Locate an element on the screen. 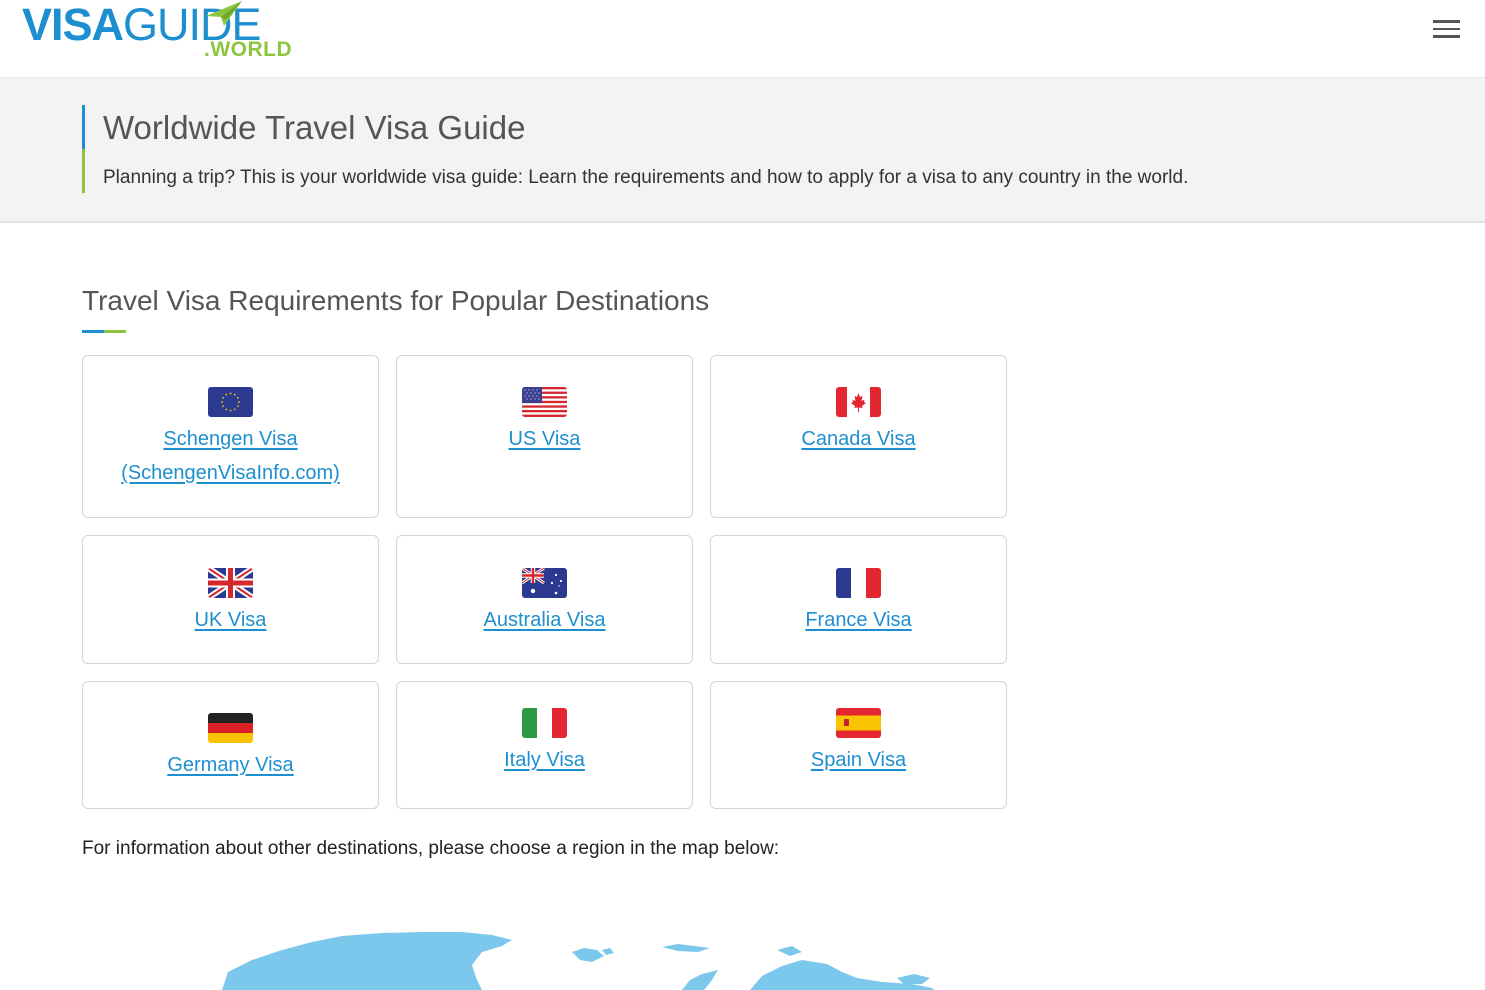  spain-visa-link: Spain Visa is located at coordinates (858, 760).